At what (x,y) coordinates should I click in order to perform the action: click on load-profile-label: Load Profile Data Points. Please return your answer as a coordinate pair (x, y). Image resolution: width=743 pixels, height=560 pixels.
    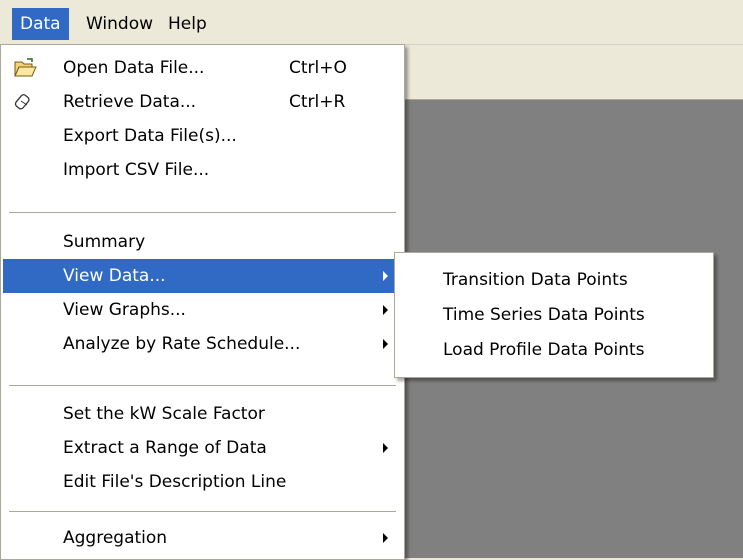
    Looking at the image, I should click on (544, 350).